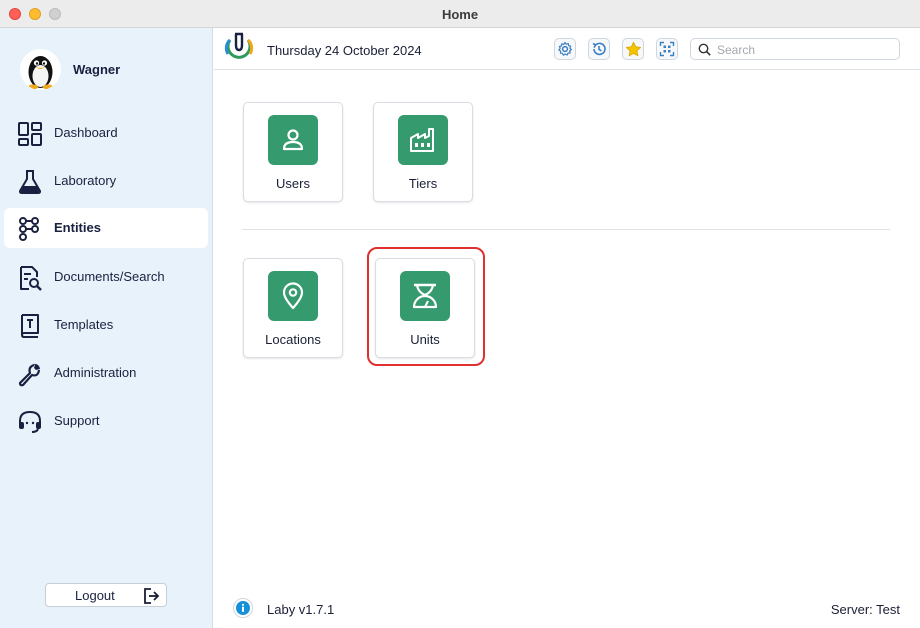 This screenshot has height=628, width=920. Describe the element at coordinates (95, 372) in the screenshot. I see `sidebar-item-label: Administration` at that location.